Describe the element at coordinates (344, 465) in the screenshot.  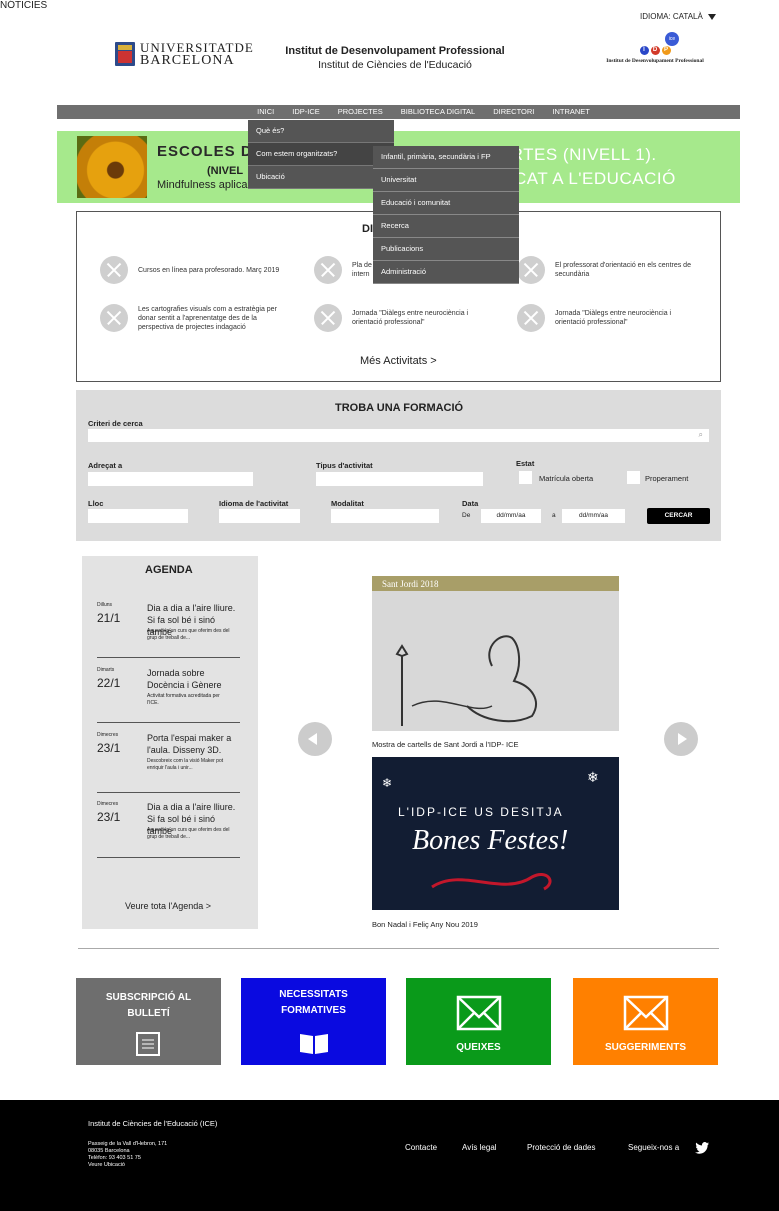
I see `tipus-label: Tipus d'activitat` at that location.